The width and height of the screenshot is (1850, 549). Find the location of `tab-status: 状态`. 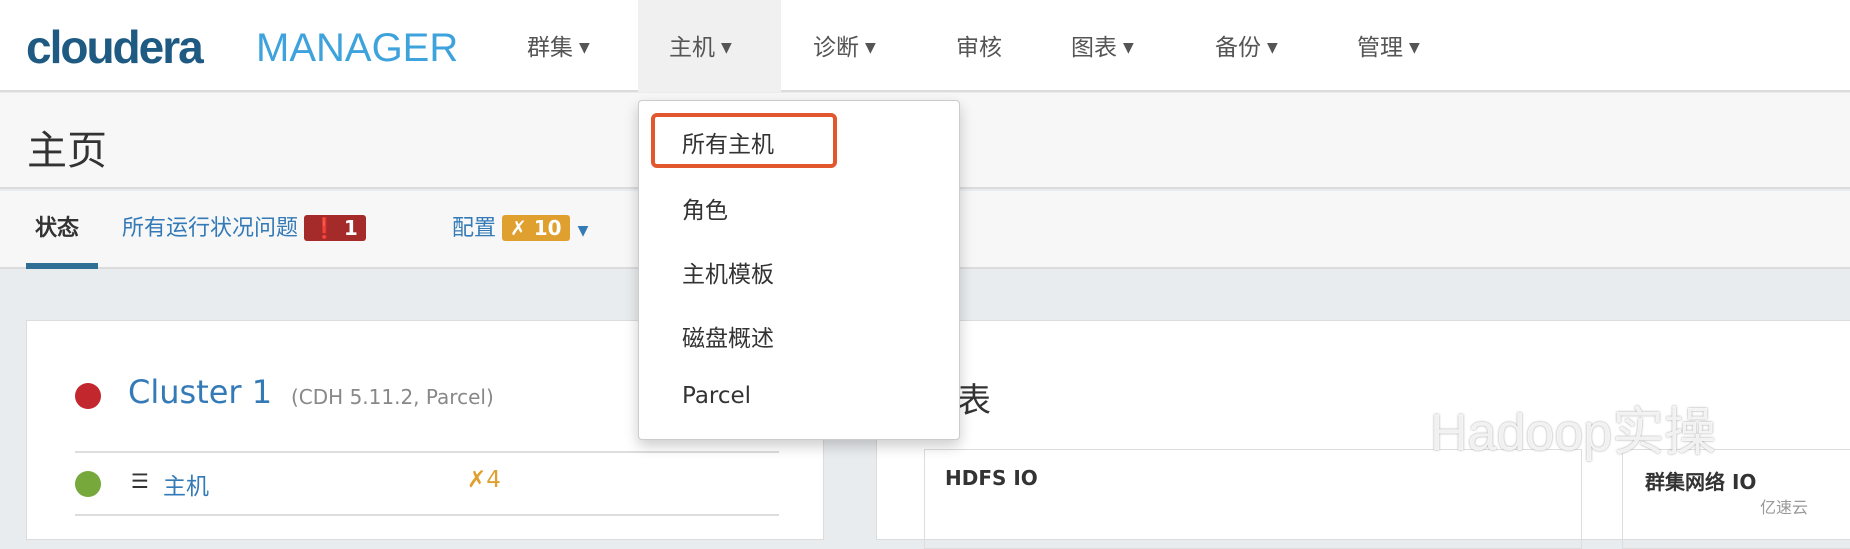

tab-status: 状态 is located at coordinates (57, 226).